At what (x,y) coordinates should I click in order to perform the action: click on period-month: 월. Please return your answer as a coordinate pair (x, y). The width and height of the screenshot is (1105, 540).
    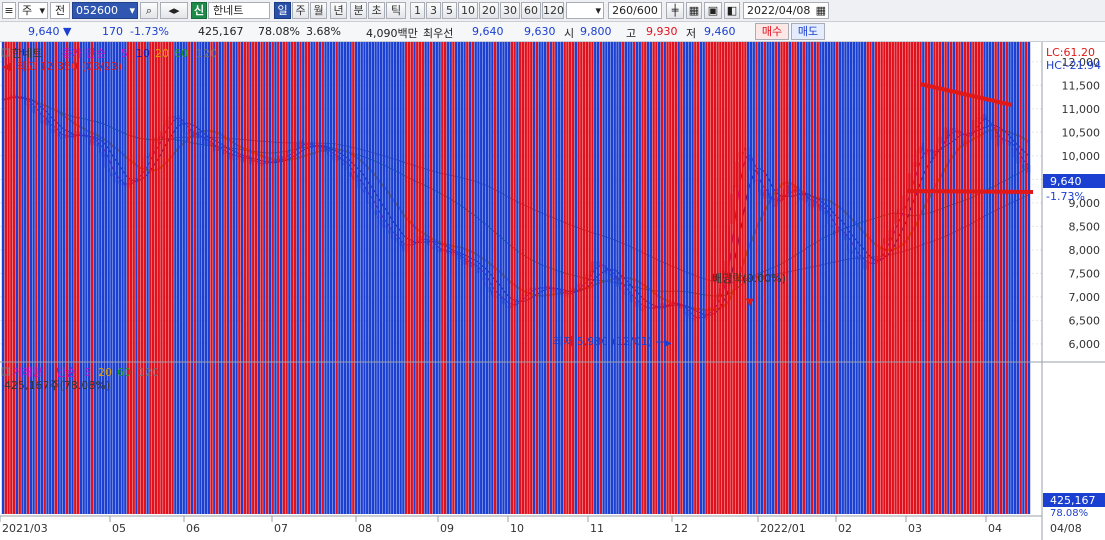
    Looking at the image, I should click on (318, 10).